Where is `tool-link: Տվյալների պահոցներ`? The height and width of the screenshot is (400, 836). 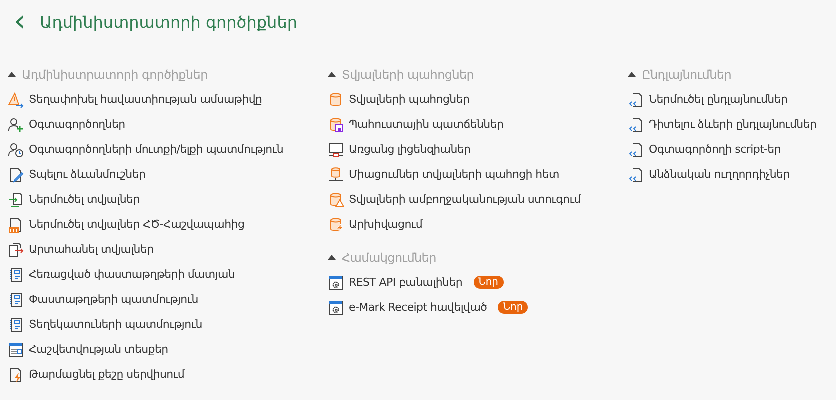
tool-link: Տվյալների պահոցներ is located at coordinates (409, 99).